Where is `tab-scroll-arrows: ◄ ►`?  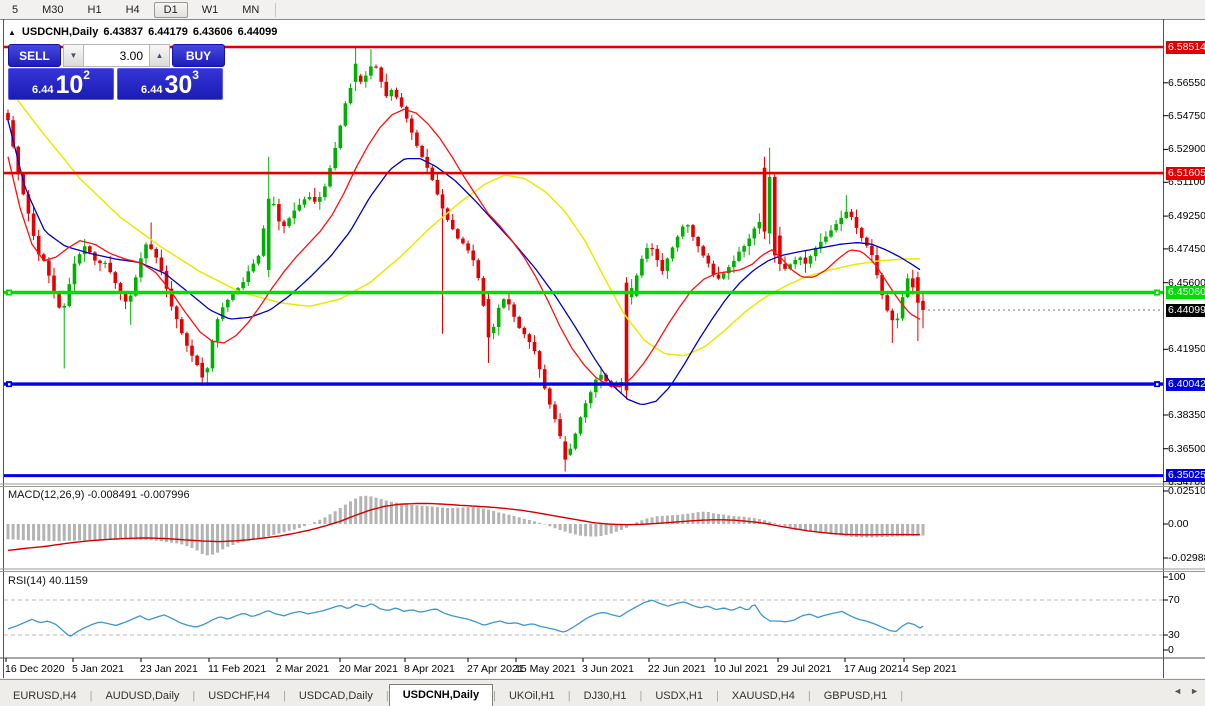
tab-scroll-arrows: ◄ ► is located at coordinates (1186, 691).